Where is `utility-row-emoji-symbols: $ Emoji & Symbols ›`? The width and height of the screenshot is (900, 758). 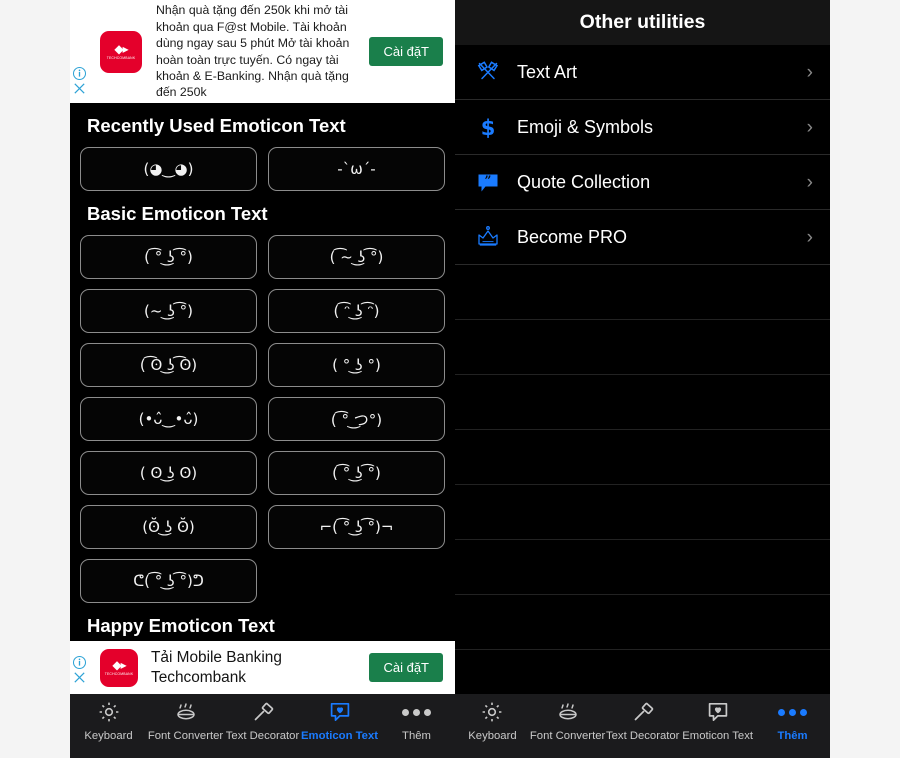
utility-row-emoji-symbols: $ Emoji & Symbols › is located at coordinates (642, 127).